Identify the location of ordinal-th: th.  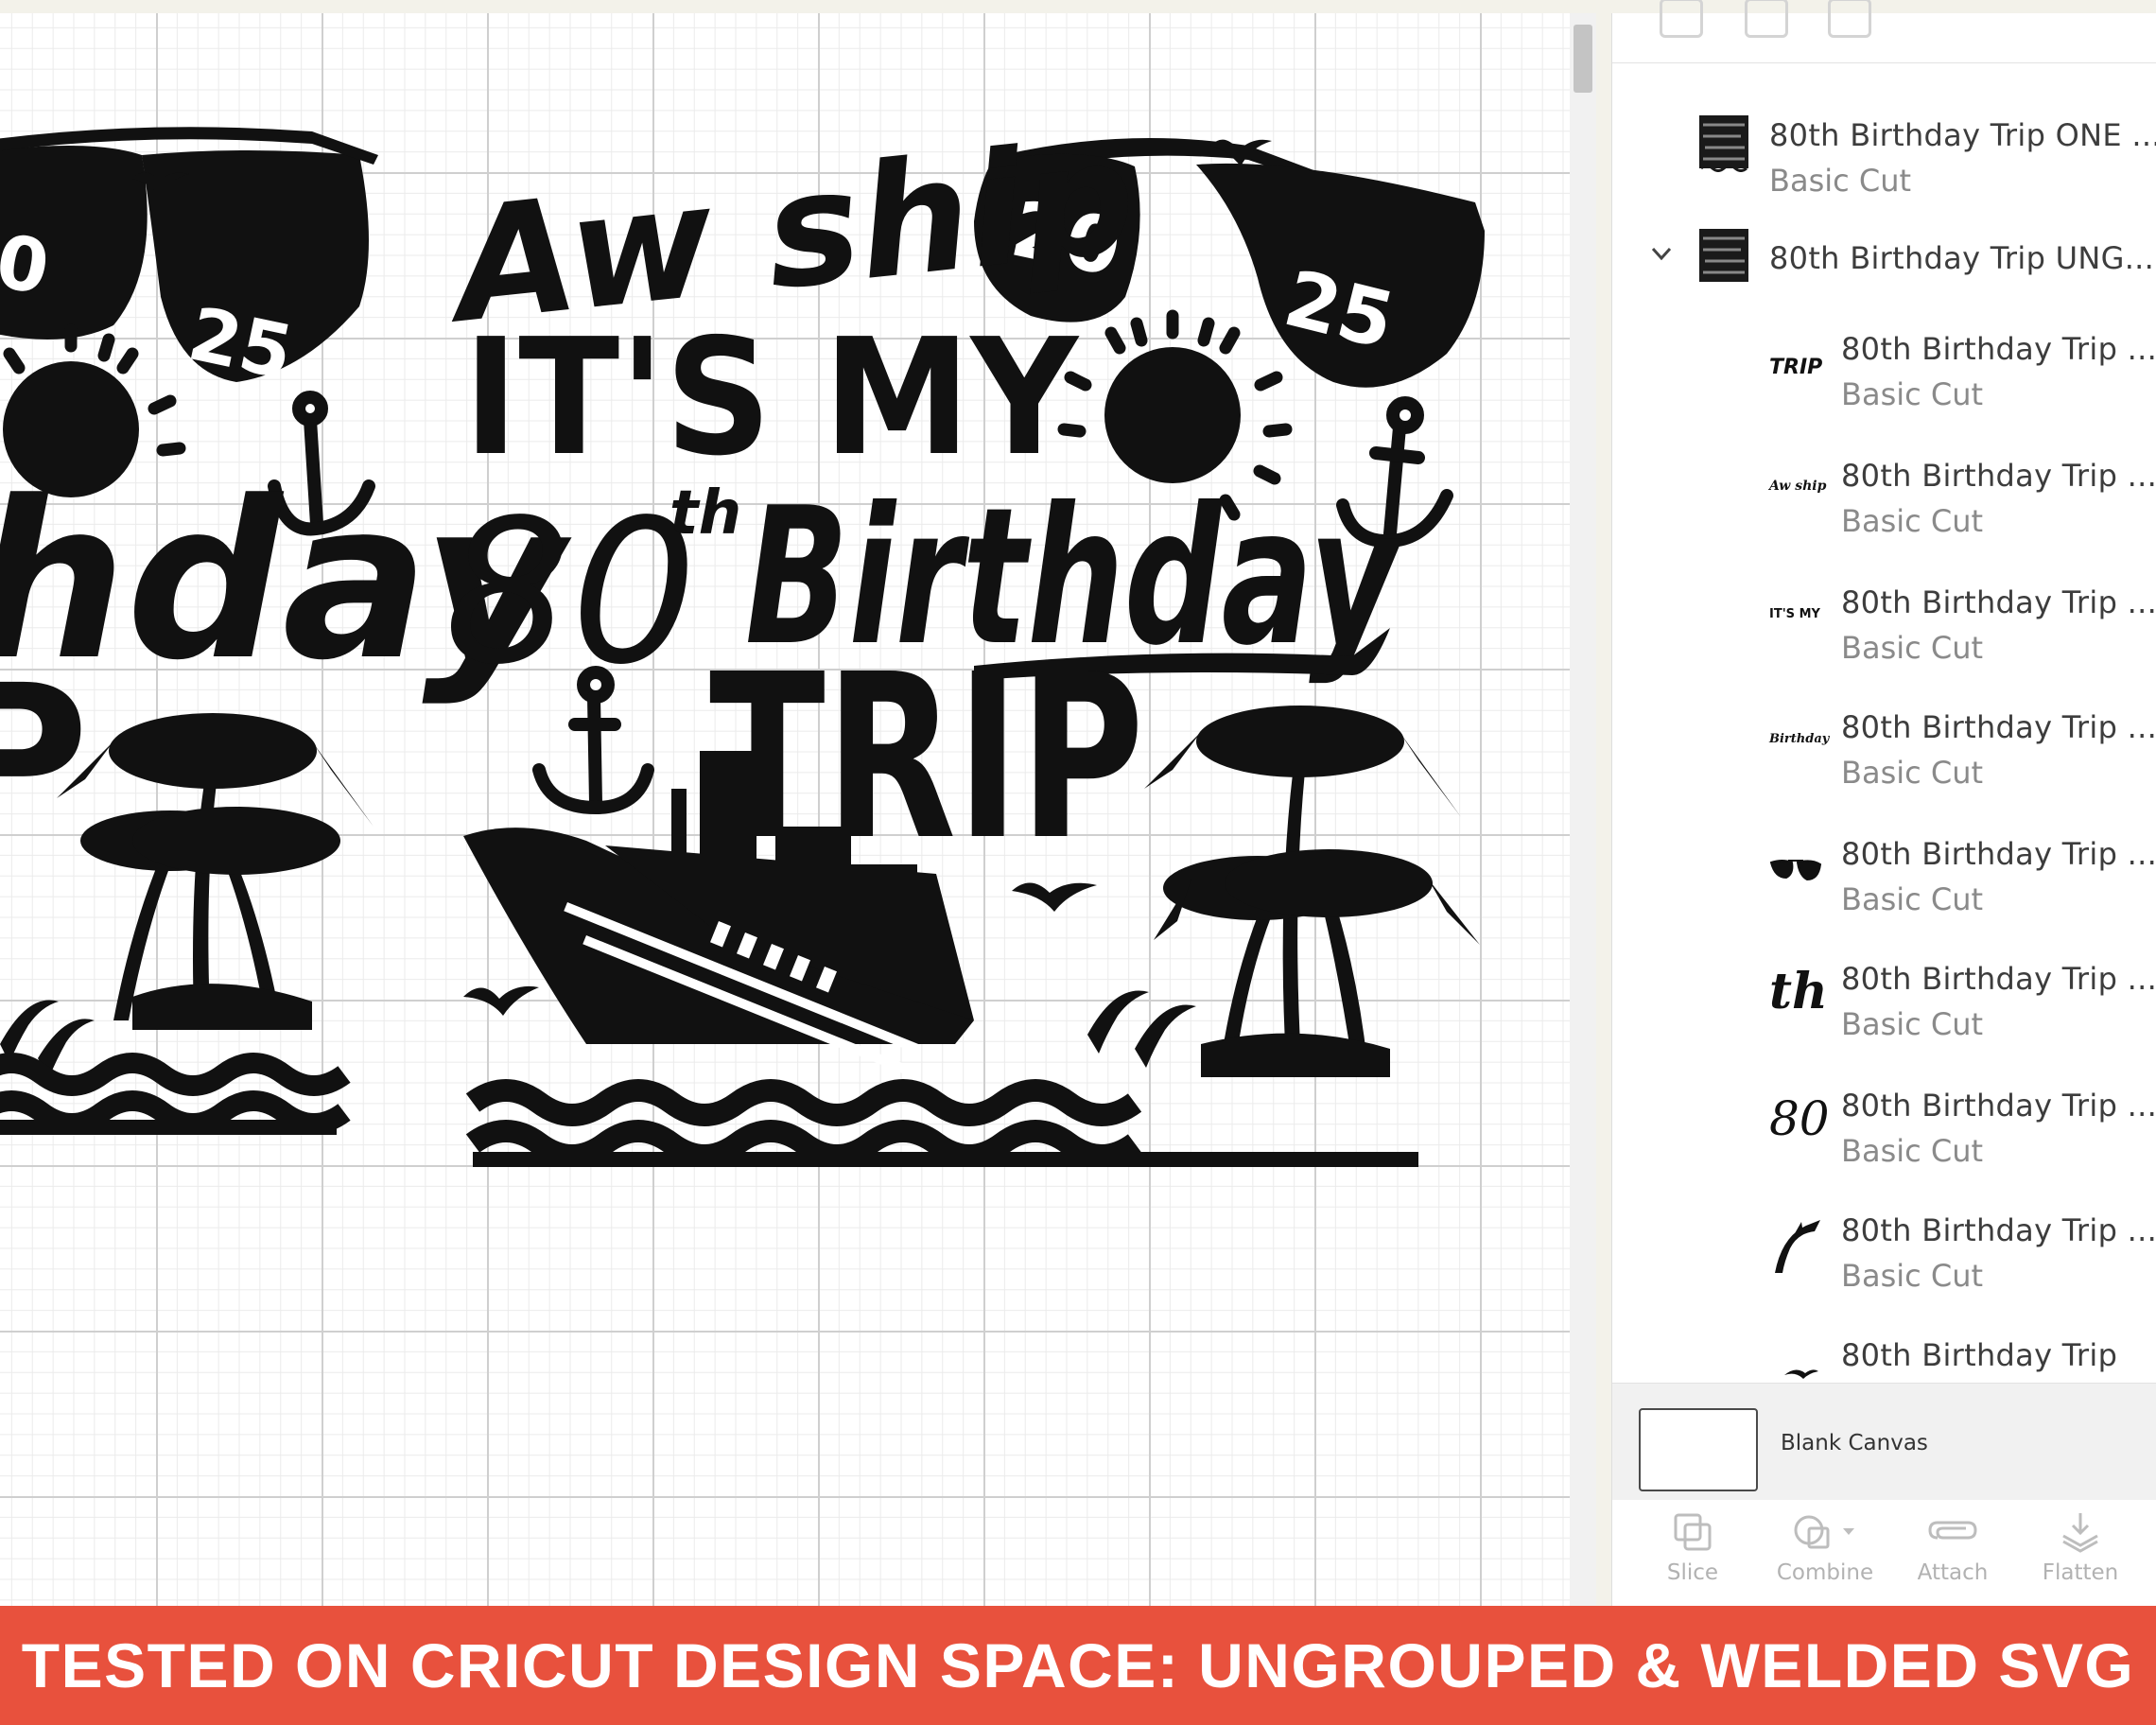
(705, 514).